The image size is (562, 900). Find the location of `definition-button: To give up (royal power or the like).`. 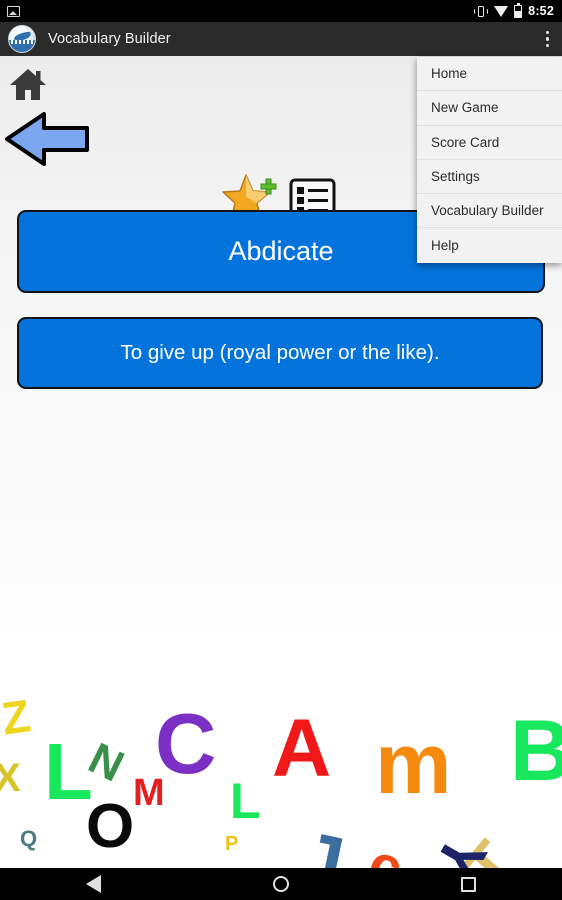

definition-button: To give up (royal power or the like). is located at coordinates (280, 353).